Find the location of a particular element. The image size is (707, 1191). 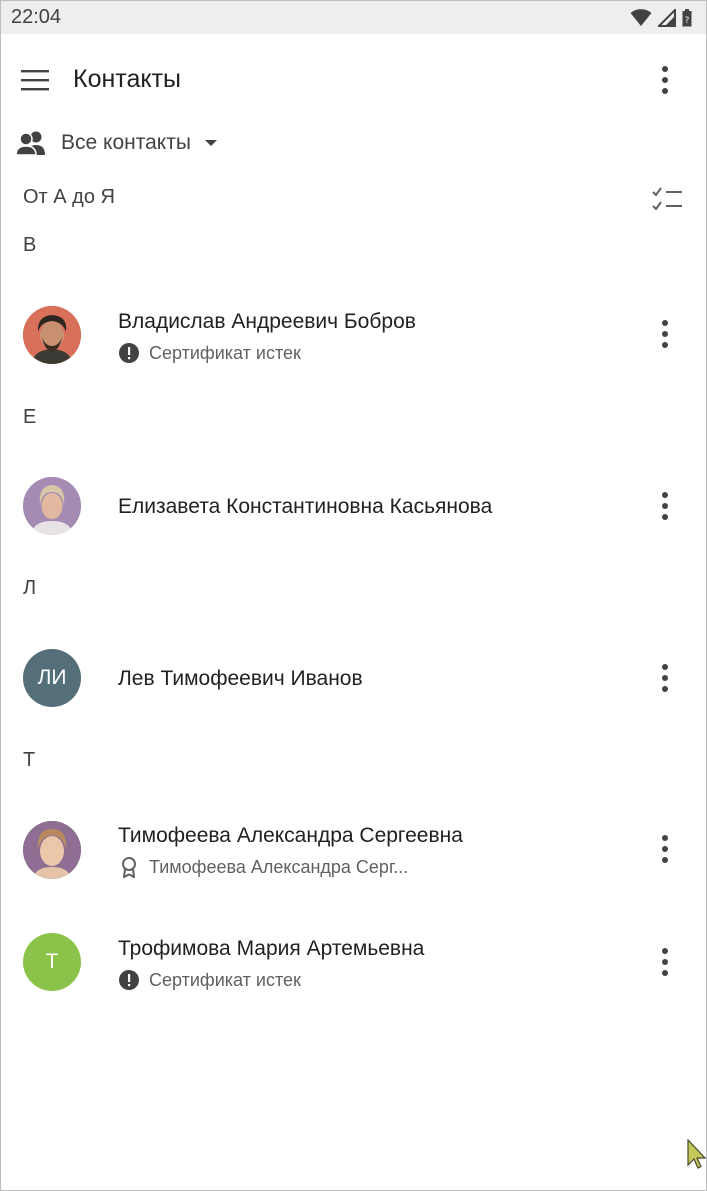

avatar: ЛИ is located at coordinates (52, 678).